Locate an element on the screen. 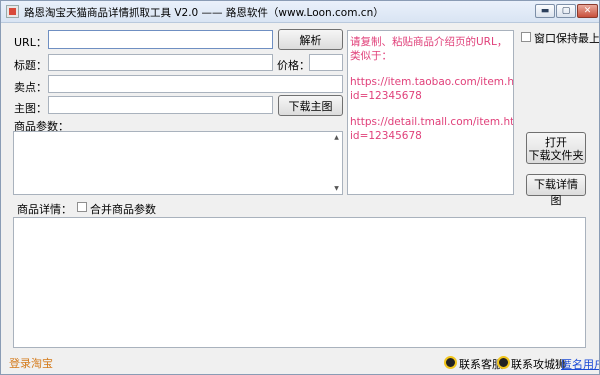 The height and width of the screenshot is (375, 600). price-label: 价格： is located at coordinates (293, 65).